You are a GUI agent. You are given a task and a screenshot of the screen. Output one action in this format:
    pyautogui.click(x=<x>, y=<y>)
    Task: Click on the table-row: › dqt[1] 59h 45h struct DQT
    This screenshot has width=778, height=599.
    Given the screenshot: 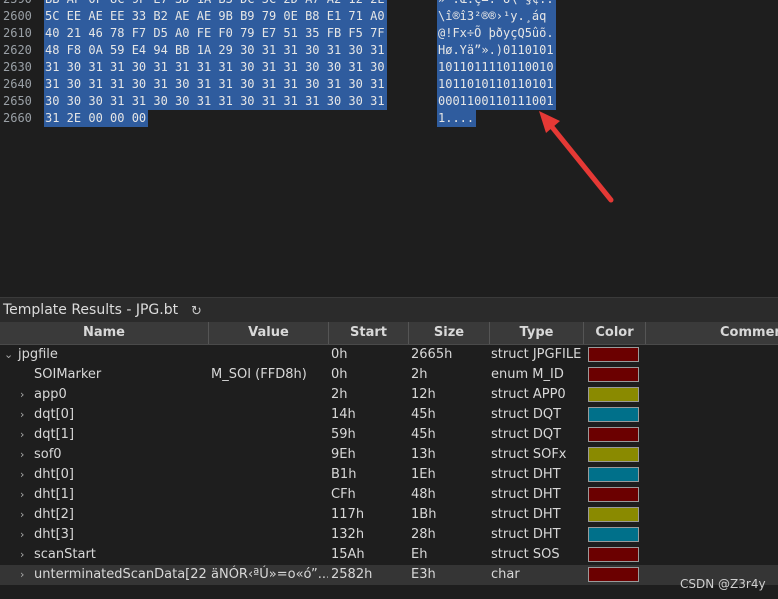 What is the action you would take?
    pyautogui.click(x=389, y=435)
    